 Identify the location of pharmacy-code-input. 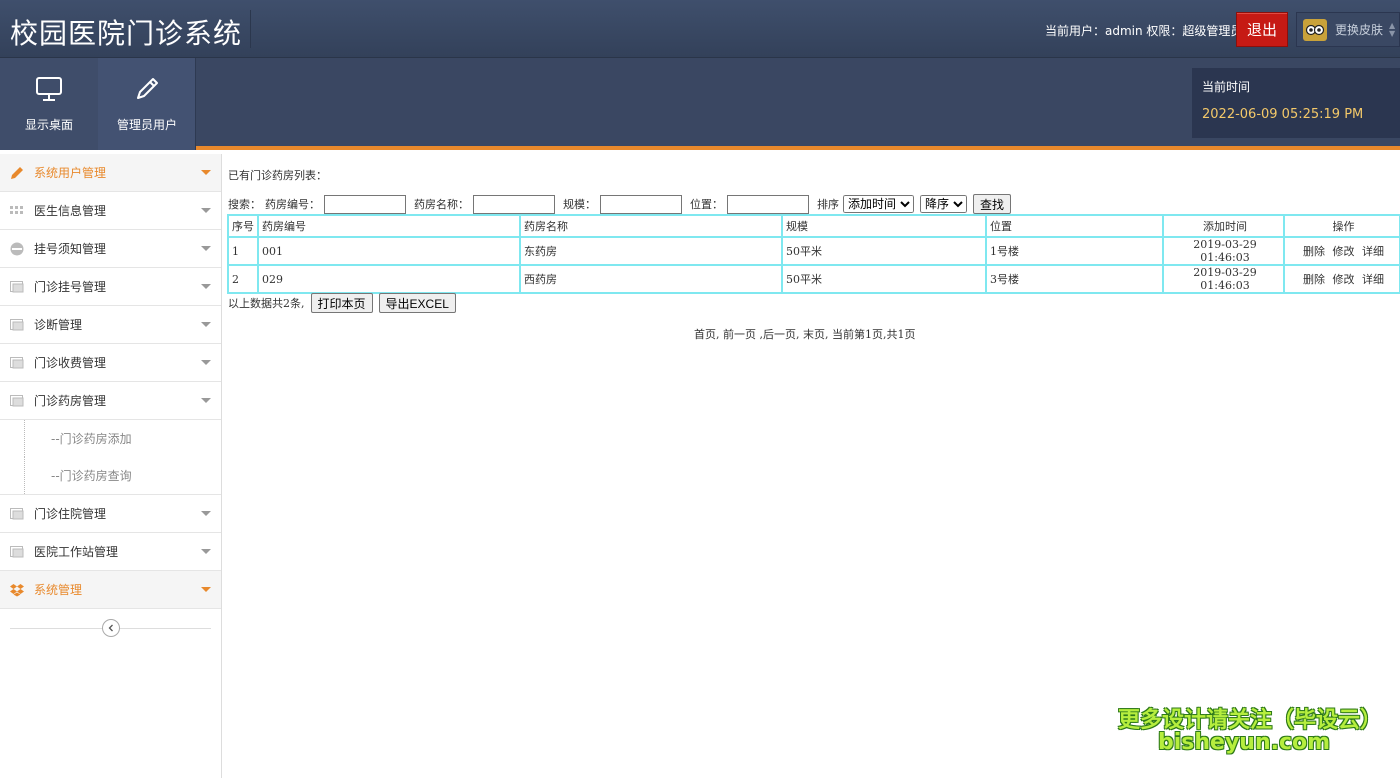
(365, 204).